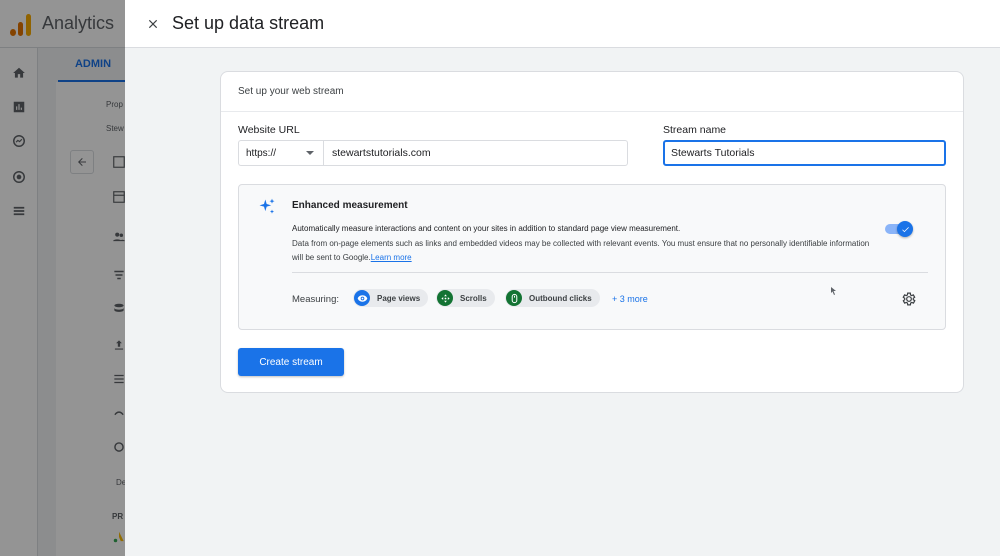 Image resolution: width=1000 pixels, height=556 pixels. I want to click on more-measurements-link: + 3 more, so click(630, 299).